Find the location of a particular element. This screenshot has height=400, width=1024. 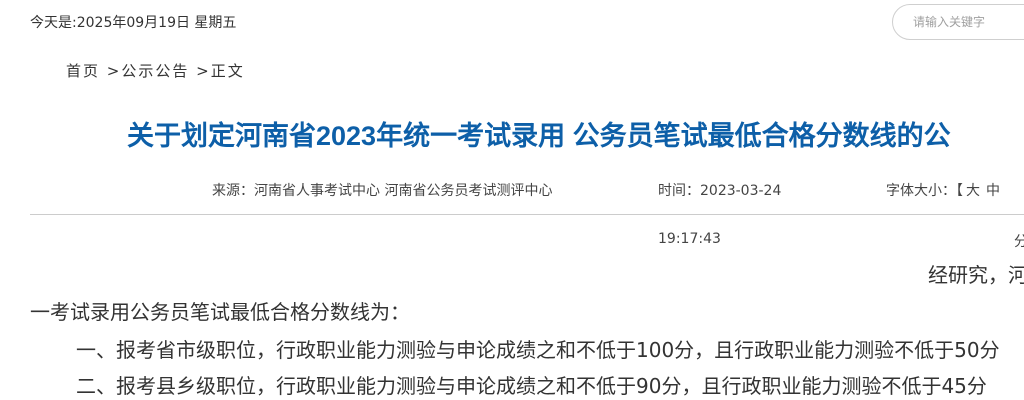

article-title: 关于划定河南省2023年统一考试录用 公务员笔试最低合格分数线的公 is located at coordinates (539, 136).